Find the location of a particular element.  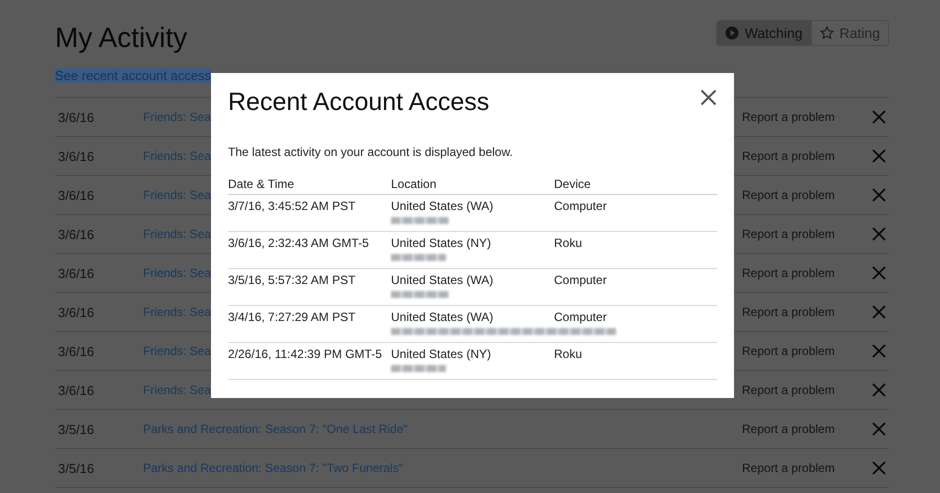

column-header: Device is located at coordinates (635, 184).